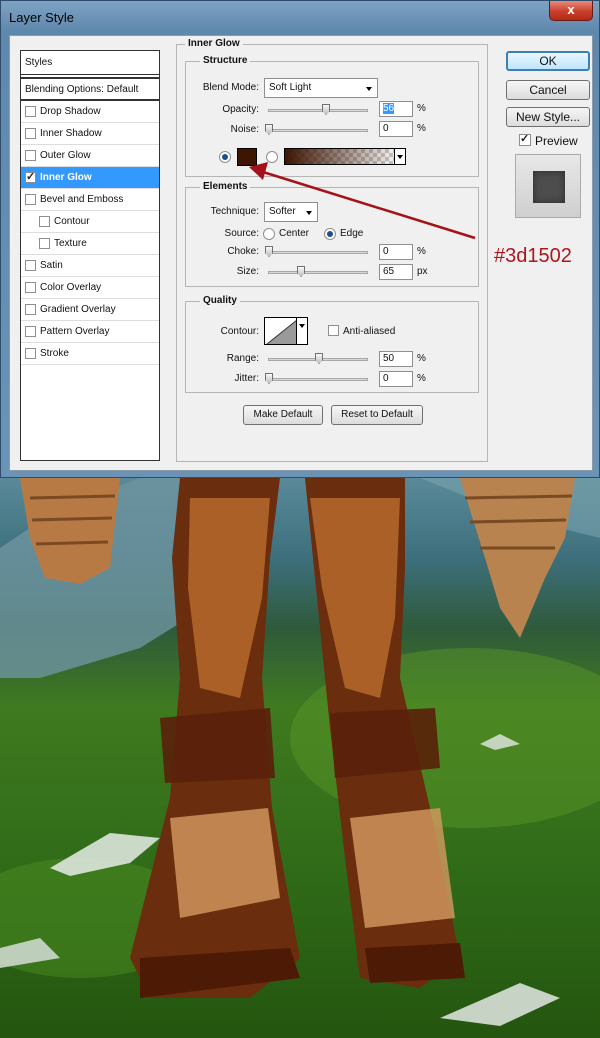  What do you see at coordinates (319, 358) in the screenshot?
I see `range-slider-thumb` at bounding box center [319, 358].